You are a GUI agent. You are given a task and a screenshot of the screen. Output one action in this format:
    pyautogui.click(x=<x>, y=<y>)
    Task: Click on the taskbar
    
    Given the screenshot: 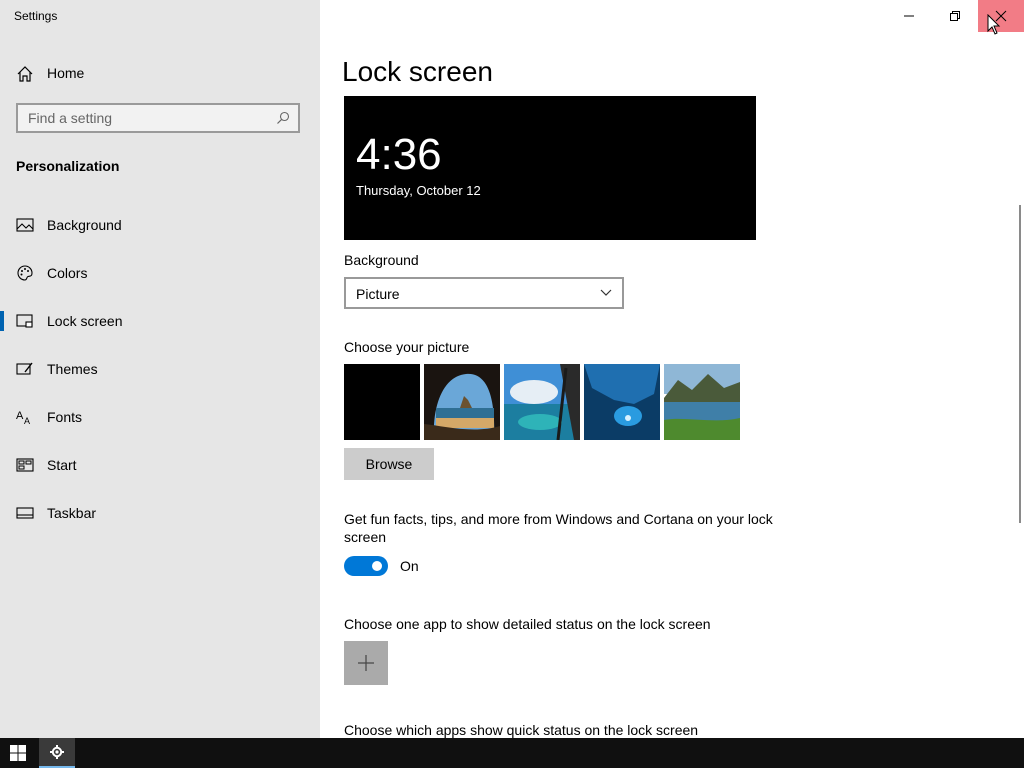 What is the action you would take?
    pyautogui.click(x=512, y=753)
    